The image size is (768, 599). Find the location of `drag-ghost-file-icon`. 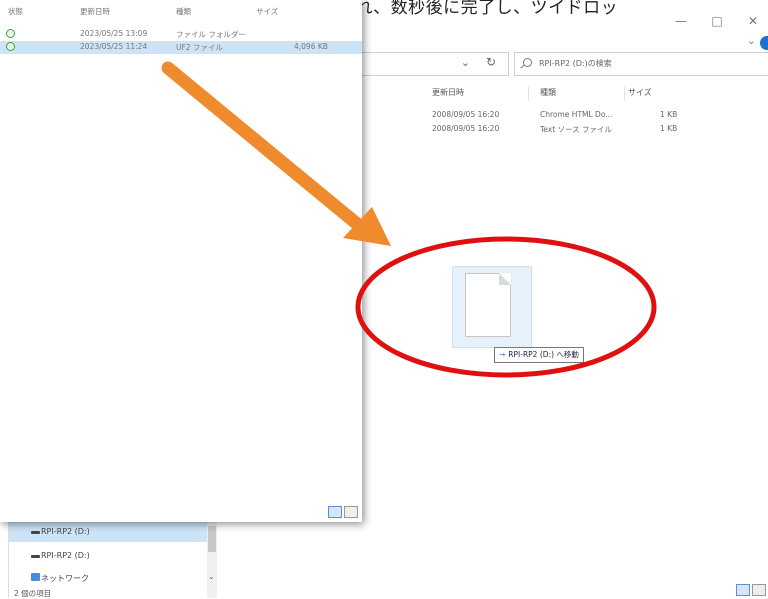

drag-ghost-file-icon is located at coordinates (492, 307).